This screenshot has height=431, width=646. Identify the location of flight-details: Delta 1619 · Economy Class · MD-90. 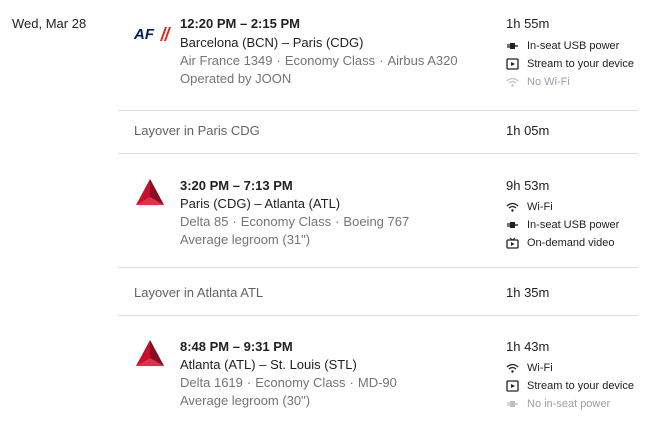
(288, 382).